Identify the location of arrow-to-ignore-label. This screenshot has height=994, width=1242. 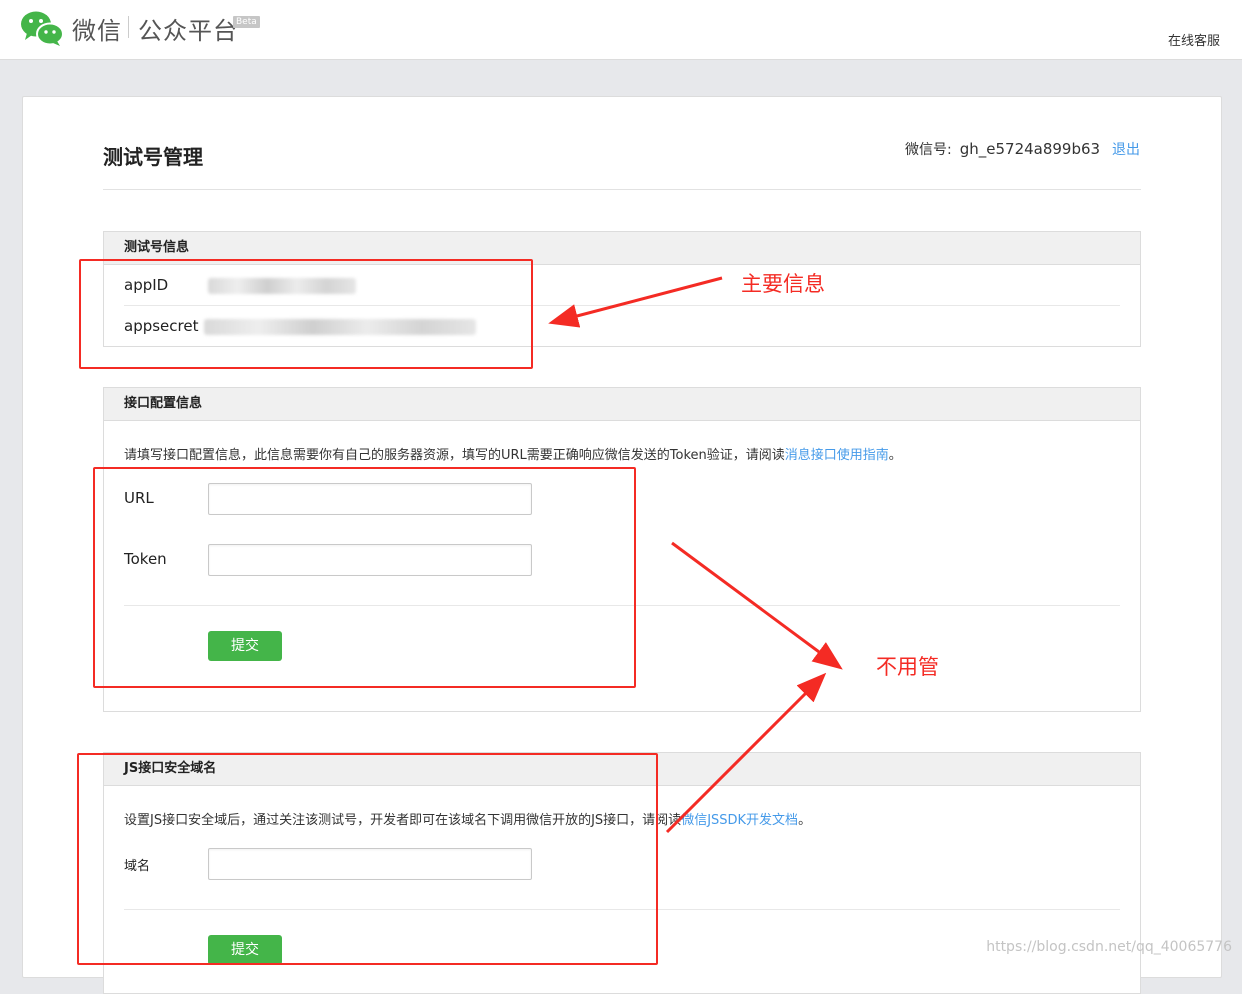
(757, 605).